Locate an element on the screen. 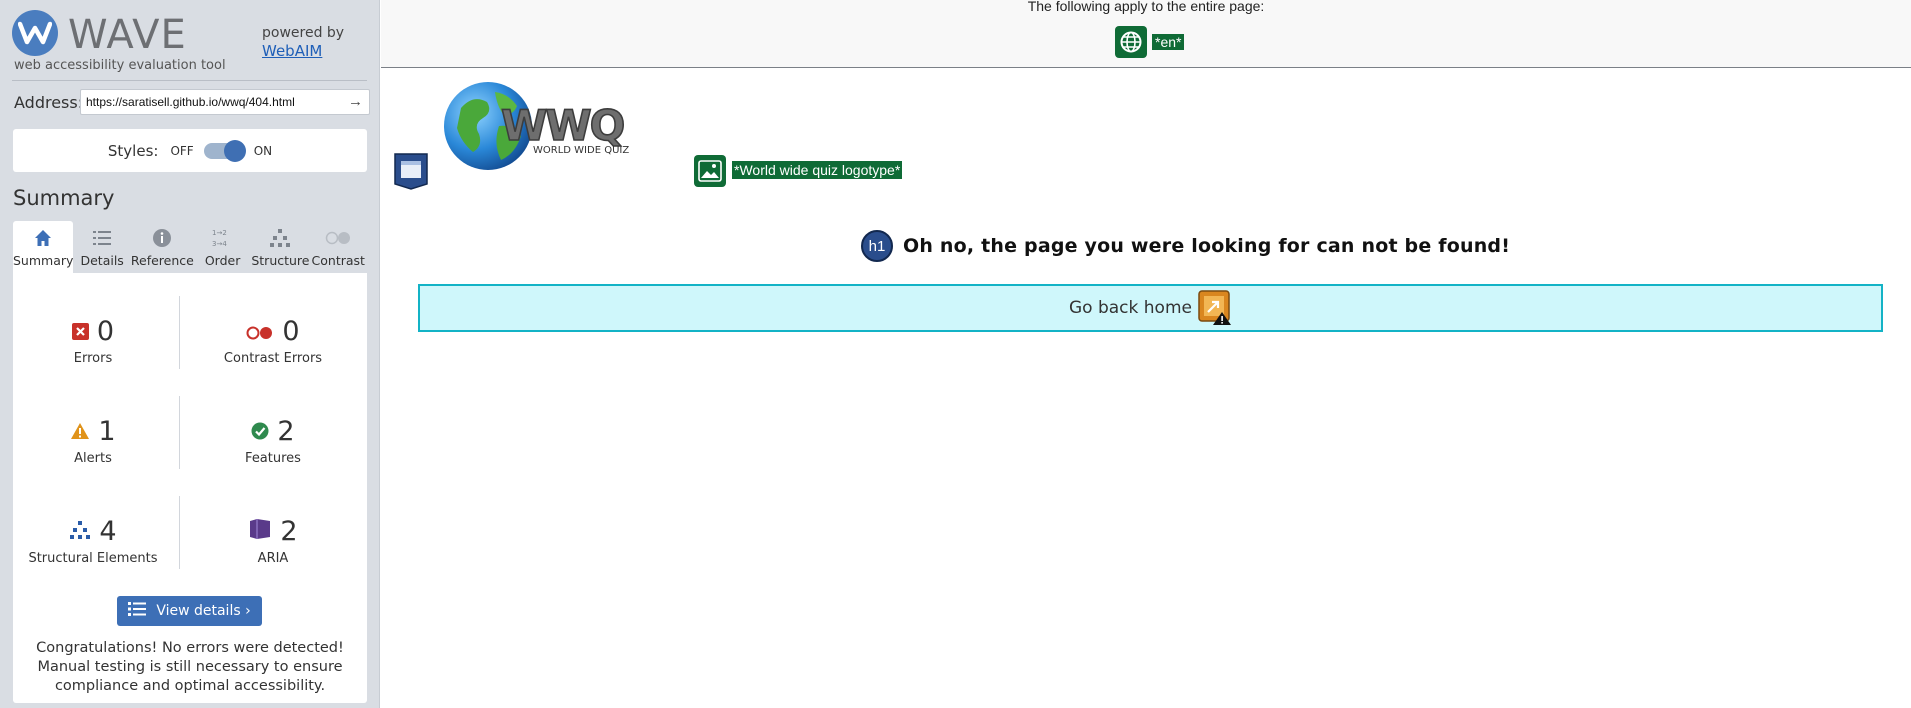 The width and height of the screenshot is (1911, 708). structural-count: 4 is located at coordinates (108, 531).